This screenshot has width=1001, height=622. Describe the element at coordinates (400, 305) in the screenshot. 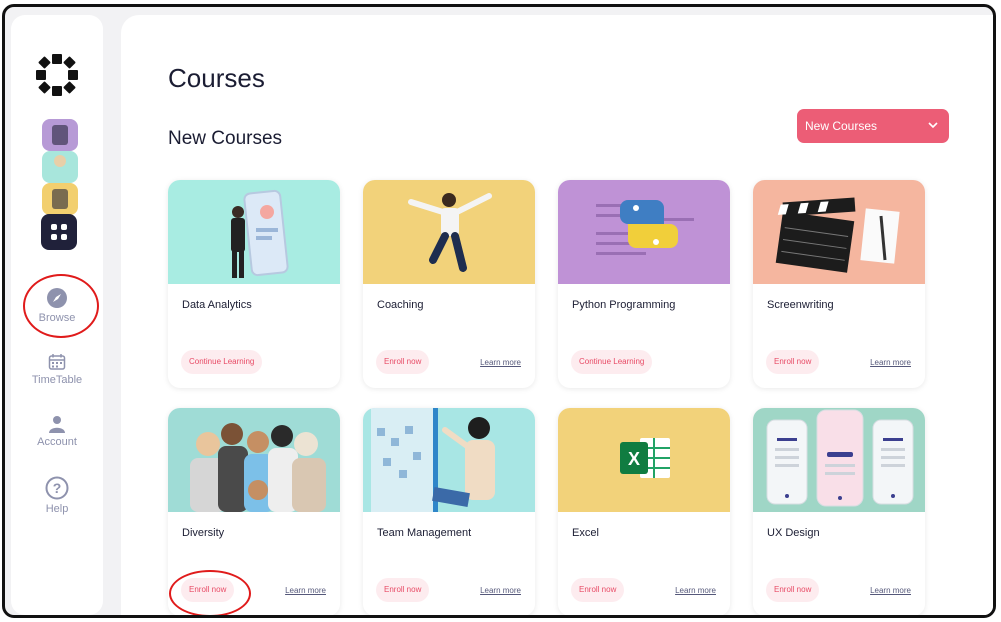

I see `course-title: Coaching` at that location.